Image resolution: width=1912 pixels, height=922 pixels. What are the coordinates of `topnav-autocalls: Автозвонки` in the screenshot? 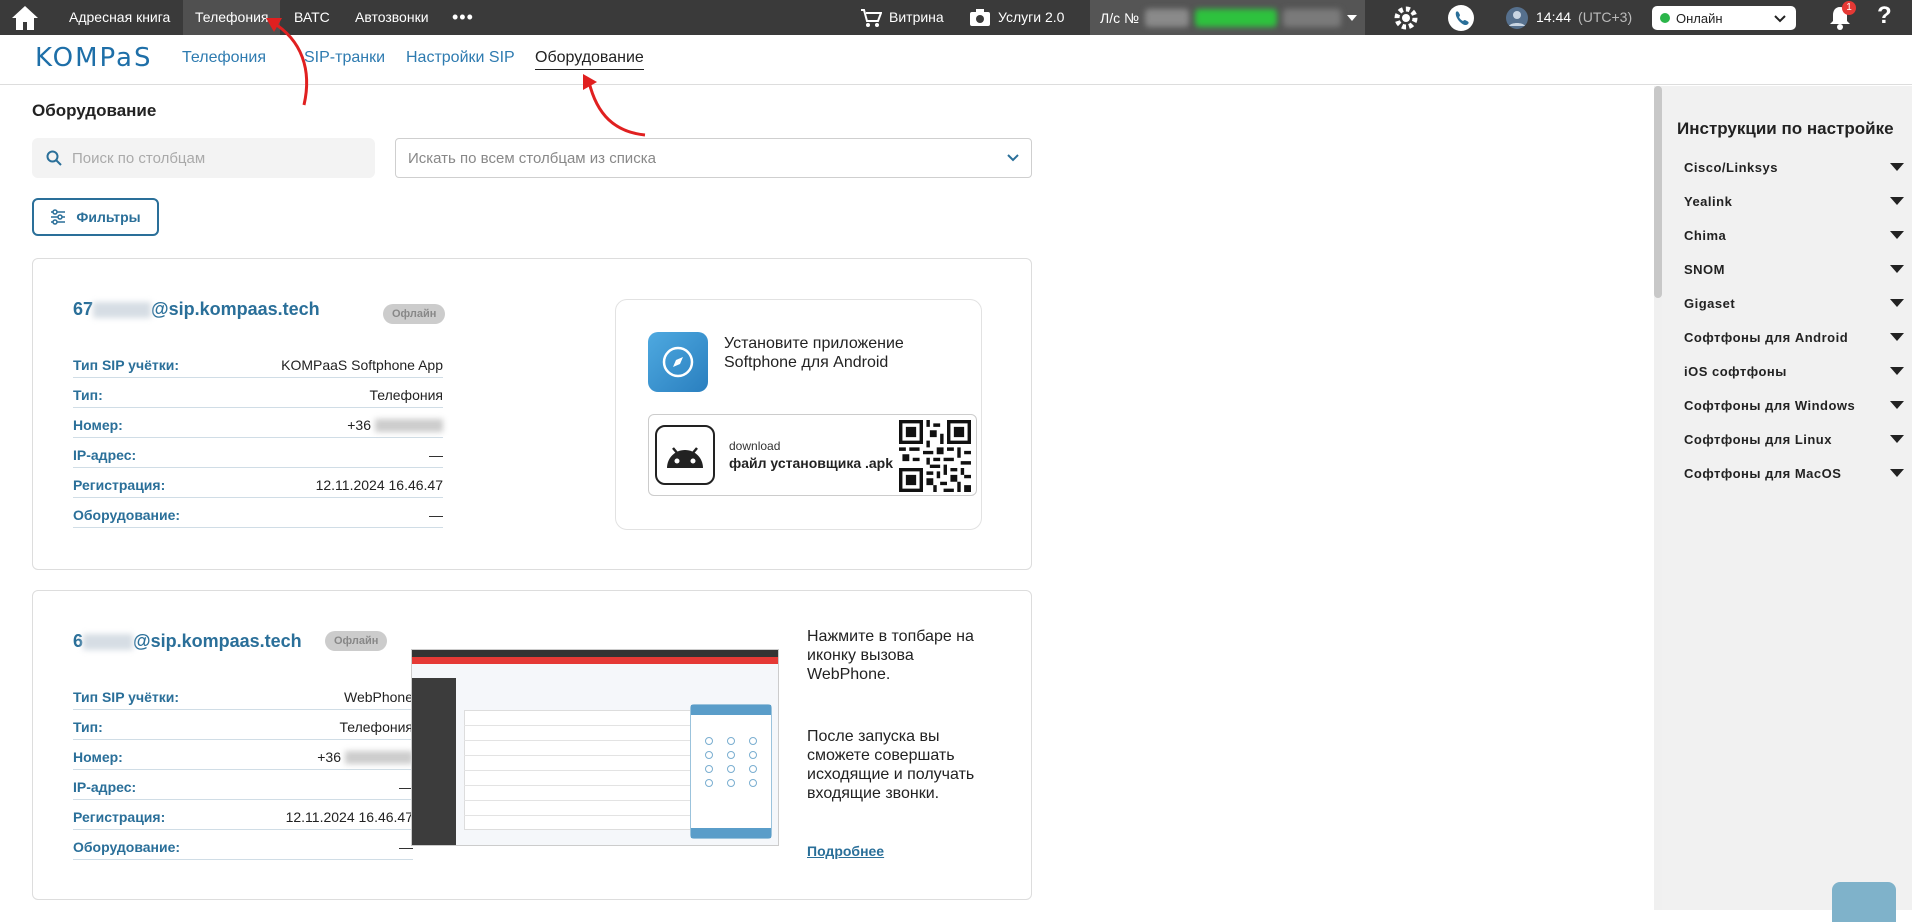 It's located at (392, 17).